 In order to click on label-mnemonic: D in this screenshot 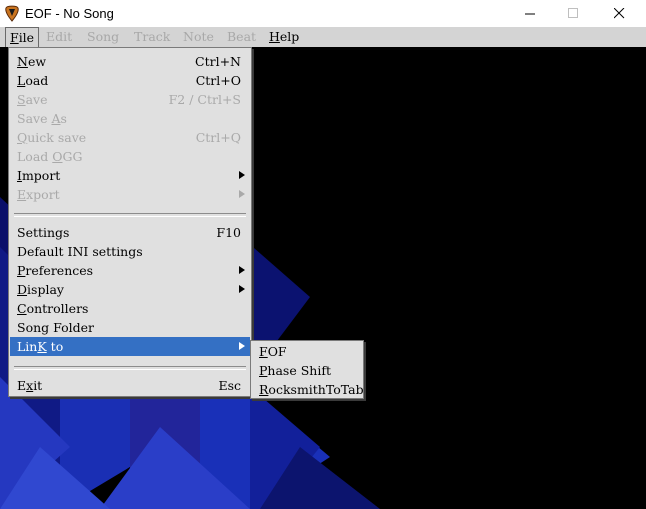, I will do `click(22, 289)`.